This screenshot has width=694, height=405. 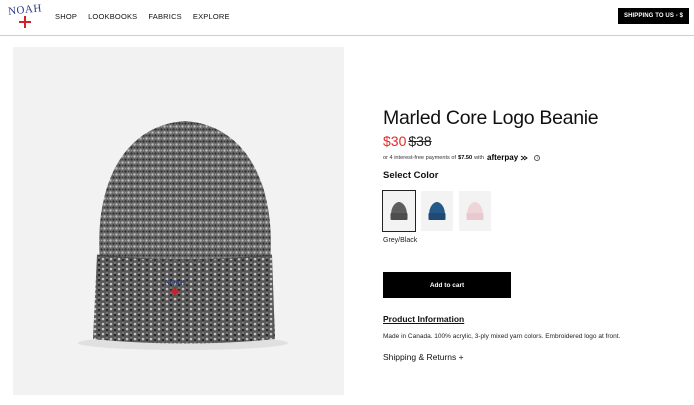 I want to click on afterpay-arrows-icon, so click(x=524, y=157).